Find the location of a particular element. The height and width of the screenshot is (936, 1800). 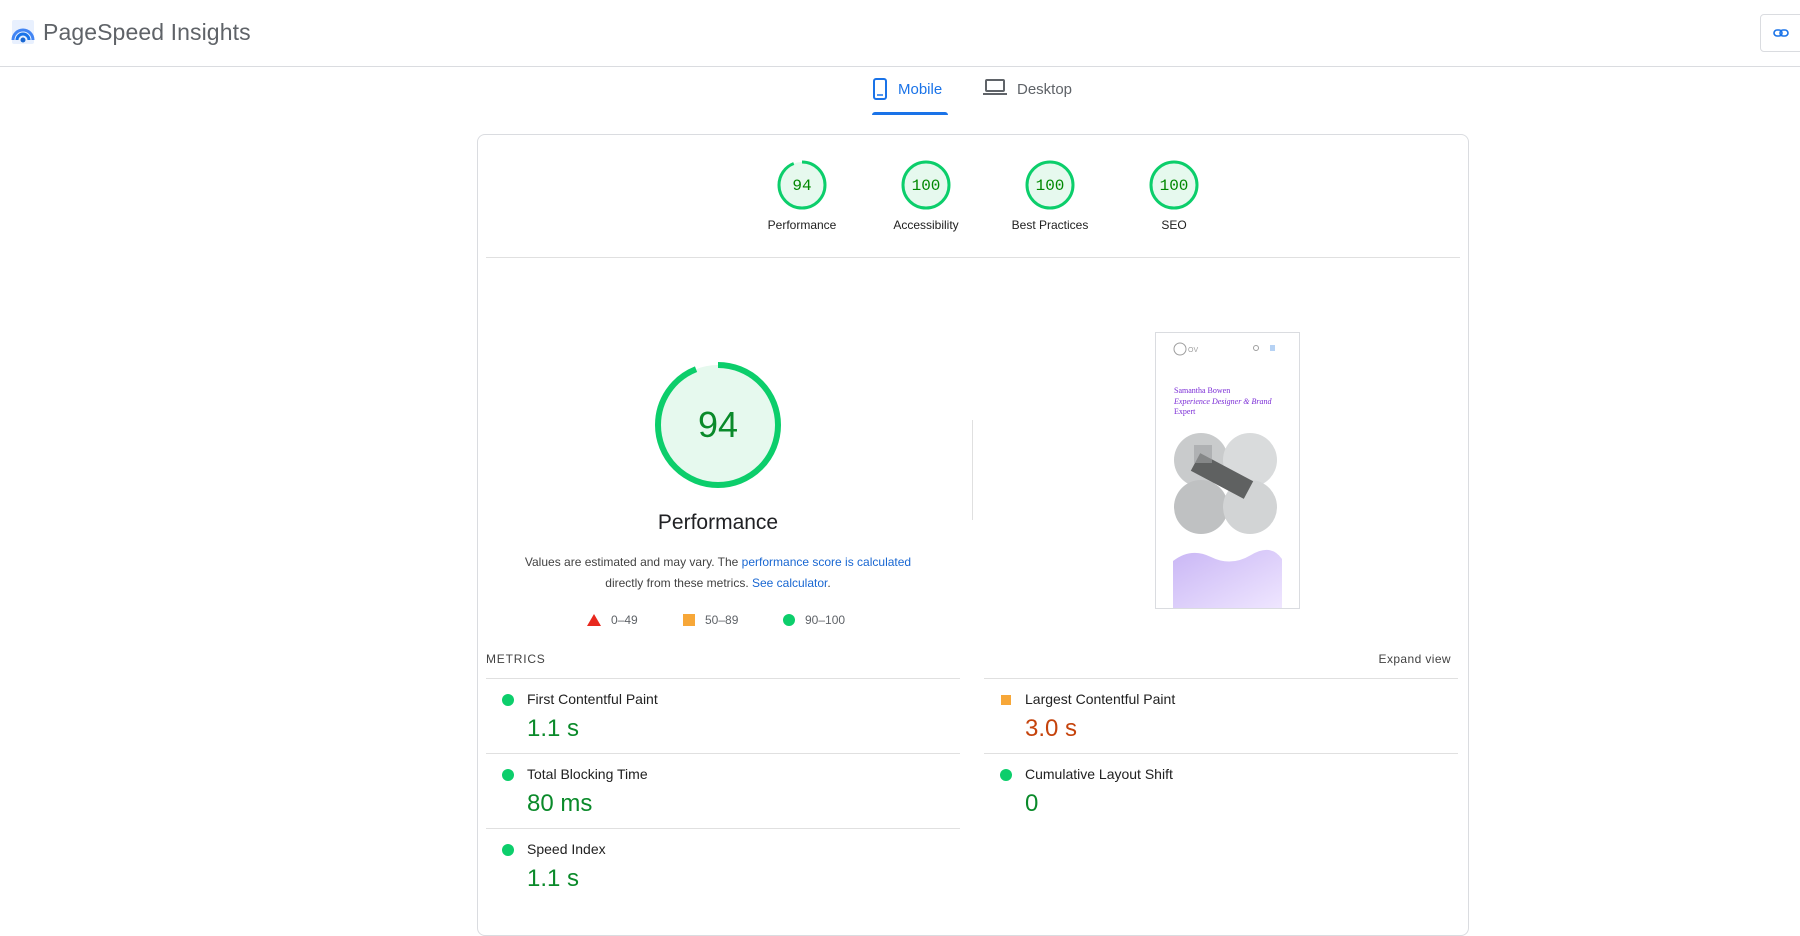

expand-view-button: Expand view is located at coordinates (1415, 659).